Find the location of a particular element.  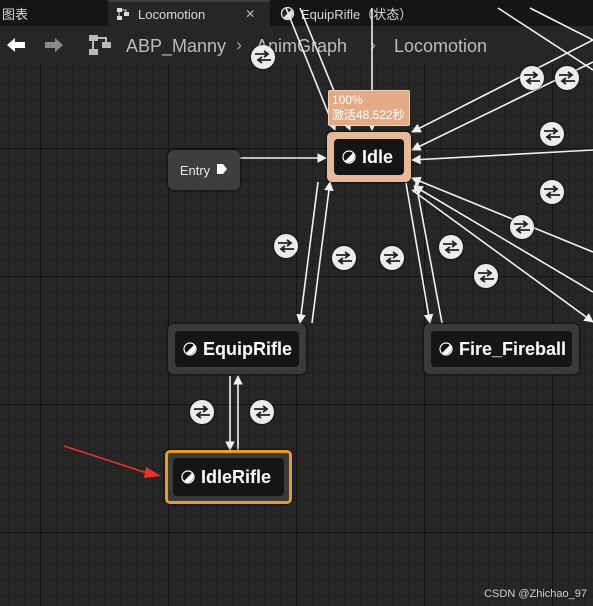

annotation-arrowhead is located at coordinates (152, 472).